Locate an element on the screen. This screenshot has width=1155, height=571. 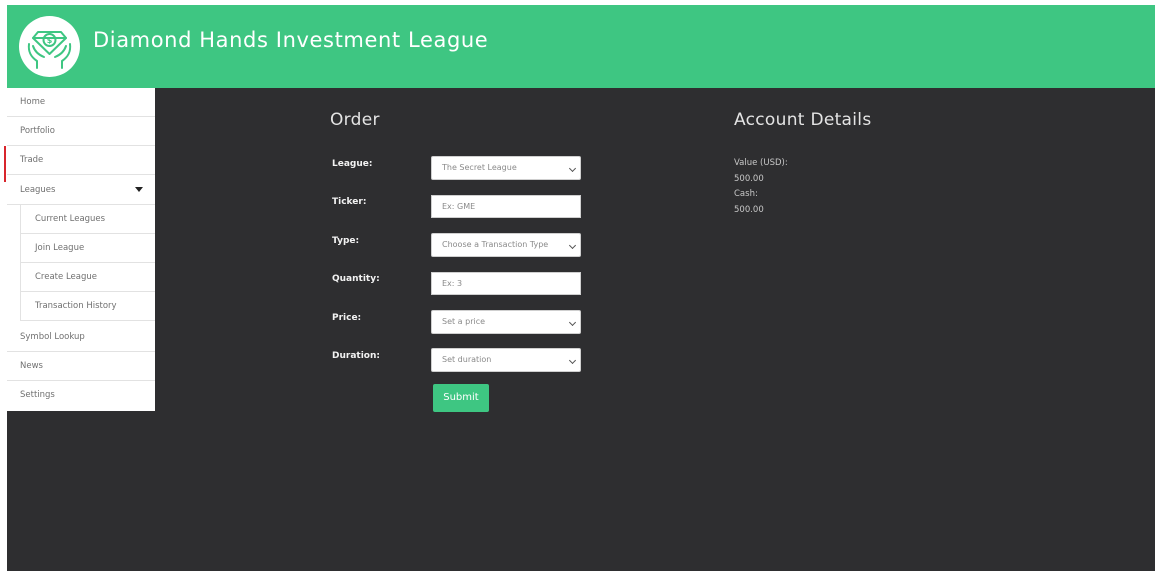
sidebar-subitem-create-league: Create League is located at coordinates (87, 277).